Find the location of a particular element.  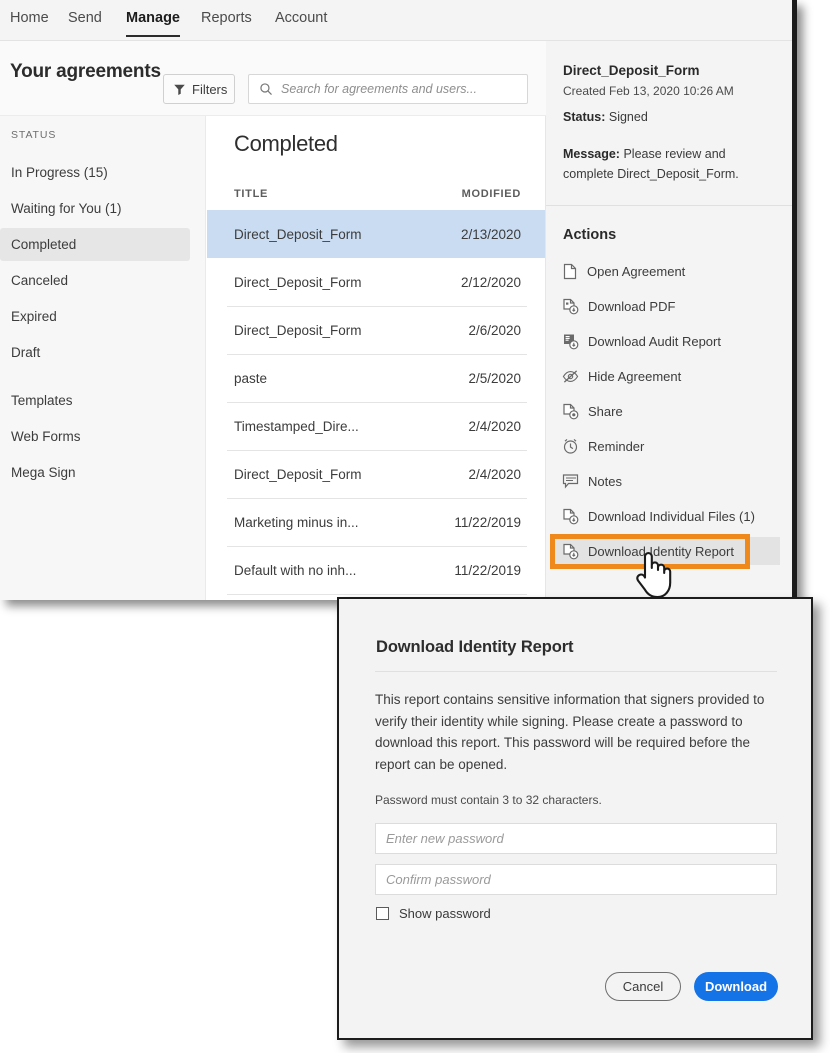

sidebar-section-label: STATUS is located at coordinates (34, 135).